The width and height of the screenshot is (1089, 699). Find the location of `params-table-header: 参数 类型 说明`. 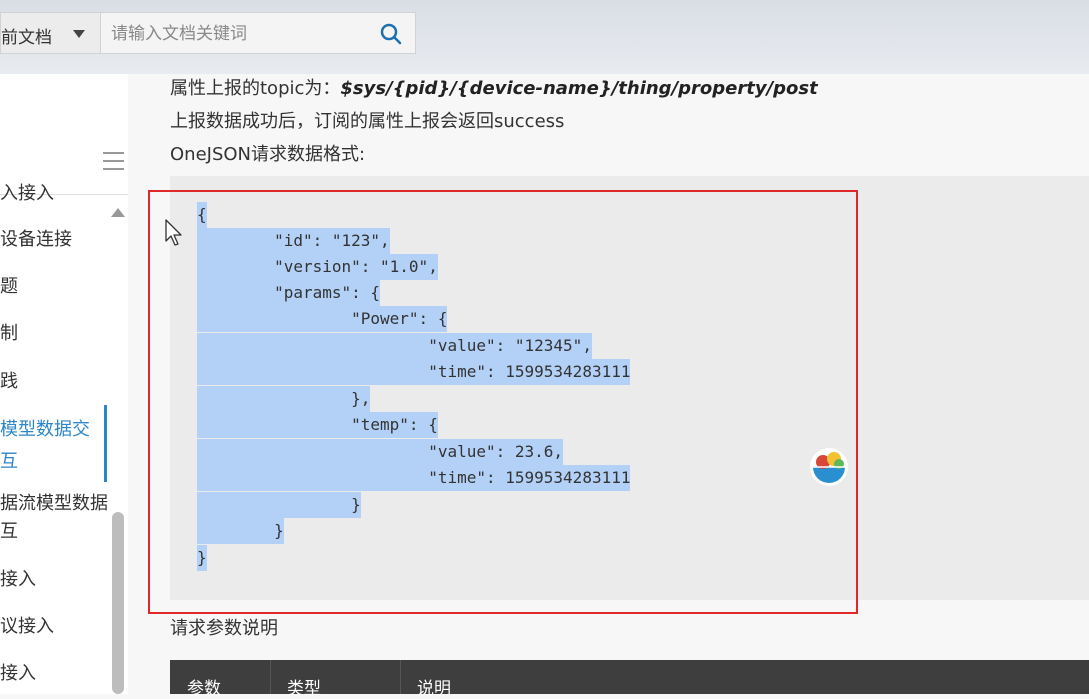

params-table-header: 参数 类型 说明 is located at coordinates (629, 679).